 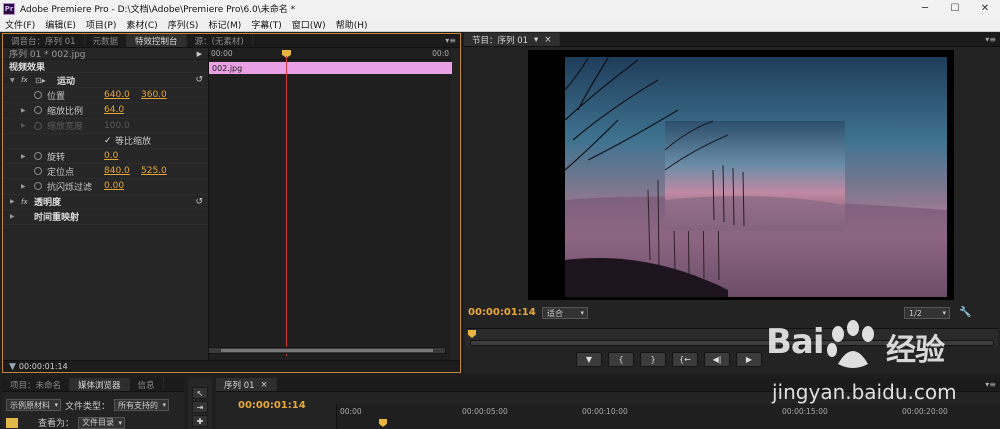 I want to click on tab-program: 节目：序列 01 ▾ ×, so click(x=512, y=39).